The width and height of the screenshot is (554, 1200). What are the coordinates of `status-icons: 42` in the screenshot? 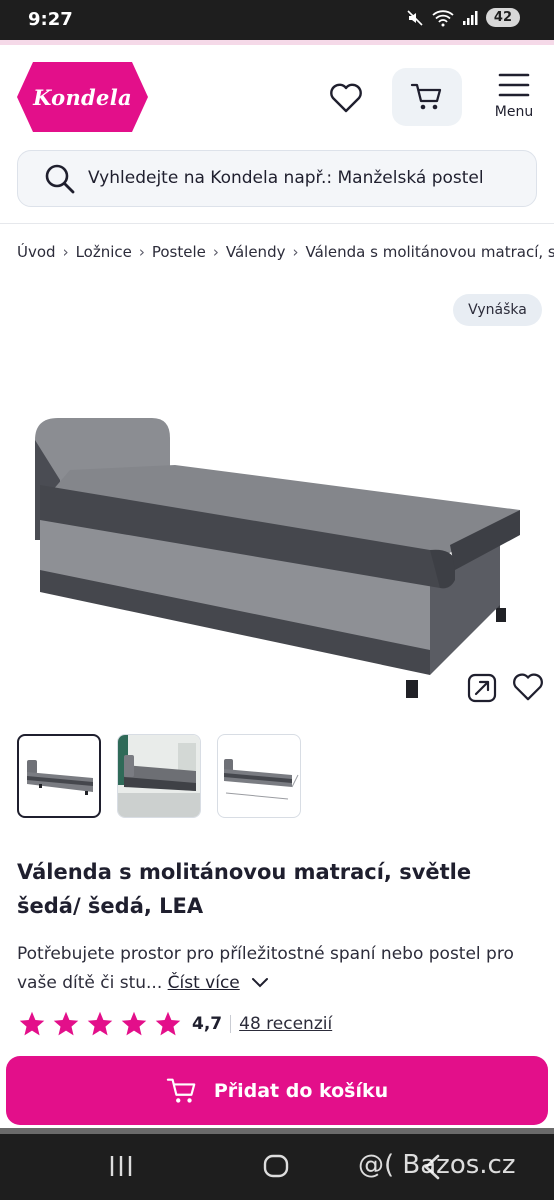 It's located at (463, 17).